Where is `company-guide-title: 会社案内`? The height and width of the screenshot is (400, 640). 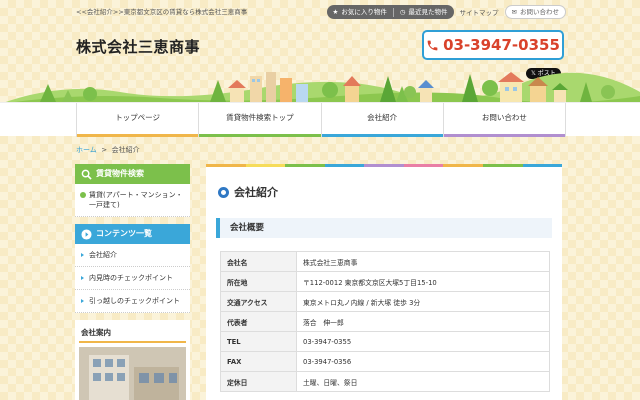
company-guide-title: 会社案内 is located at coordinates (132, 333).